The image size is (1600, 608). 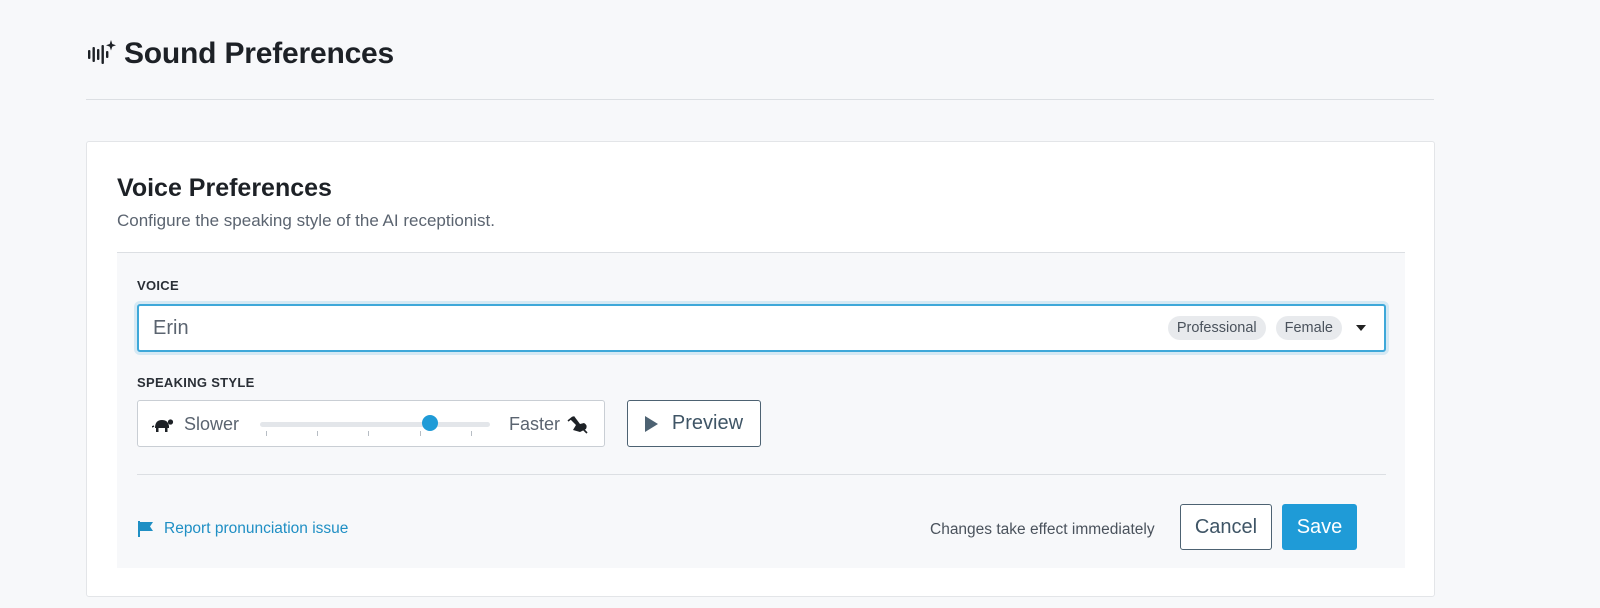 I want to click on voice-tag-gender: Female, so click(x=1308, y=328).